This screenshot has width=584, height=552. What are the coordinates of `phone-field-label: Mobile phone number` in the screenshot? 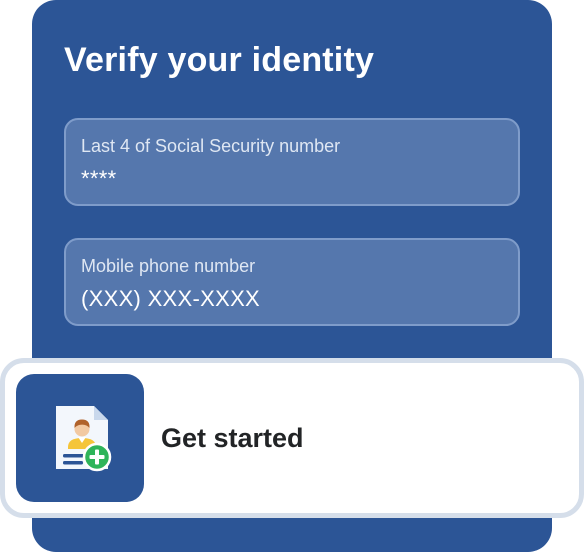 It's located at (168, 266).